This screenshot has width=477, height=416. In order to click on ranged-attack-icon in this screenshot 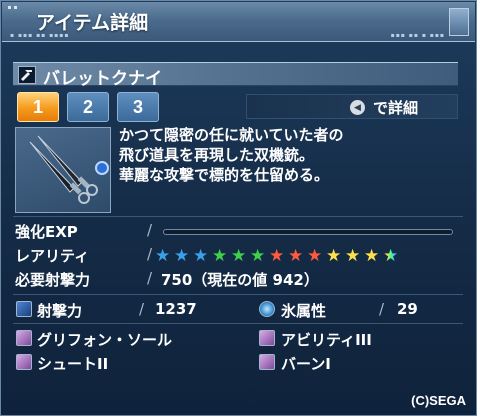, I will do `click(24, 309)`.